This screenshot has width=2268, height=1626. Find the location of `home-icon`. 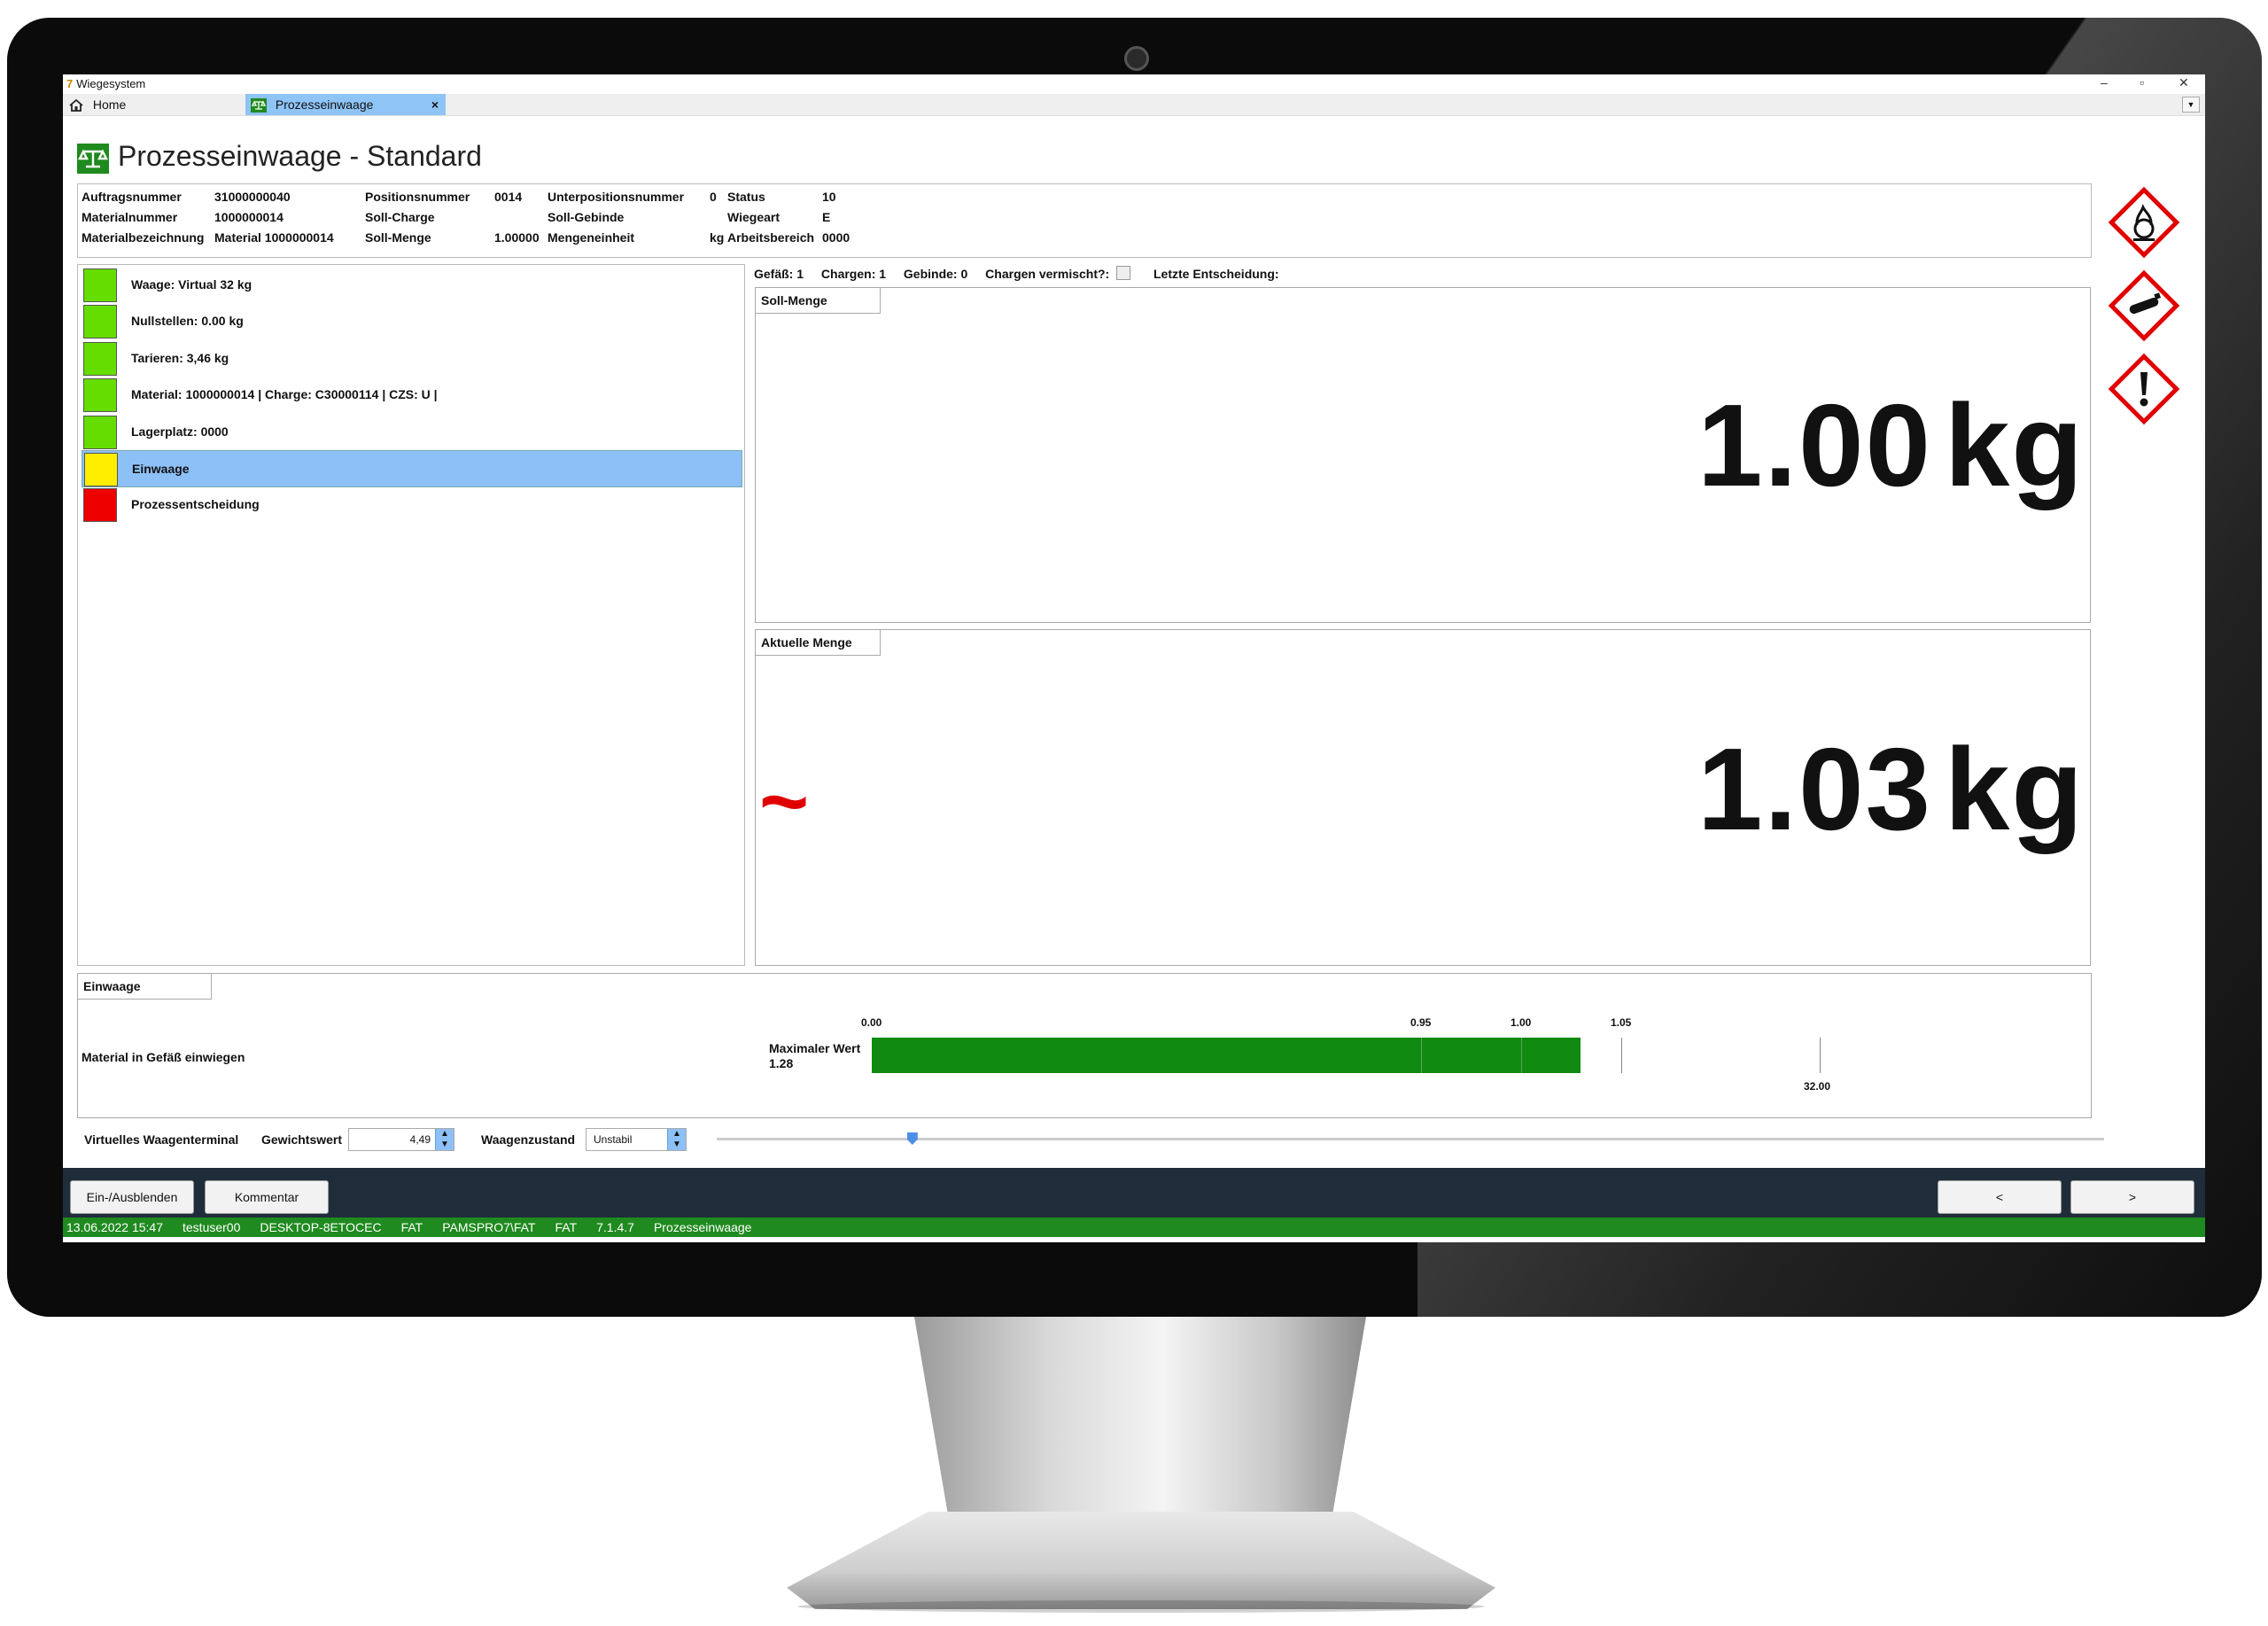

home-icon is located at coordinates (76, 106).